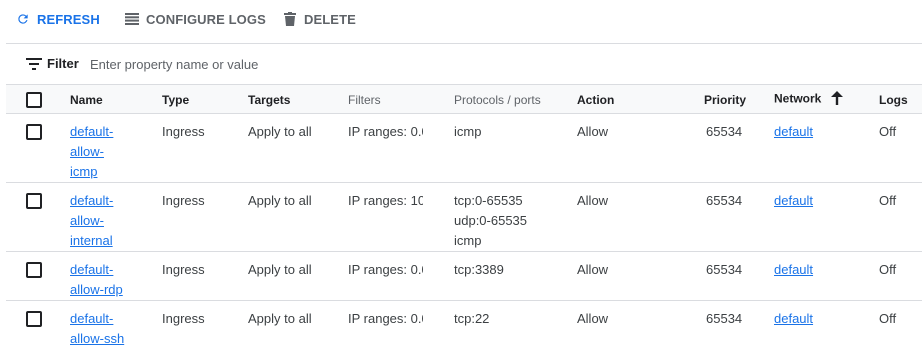  Describe the element at coordinates (96, 289) in the screenshot. I see `rule-name-line: allow-rdp` at that location.